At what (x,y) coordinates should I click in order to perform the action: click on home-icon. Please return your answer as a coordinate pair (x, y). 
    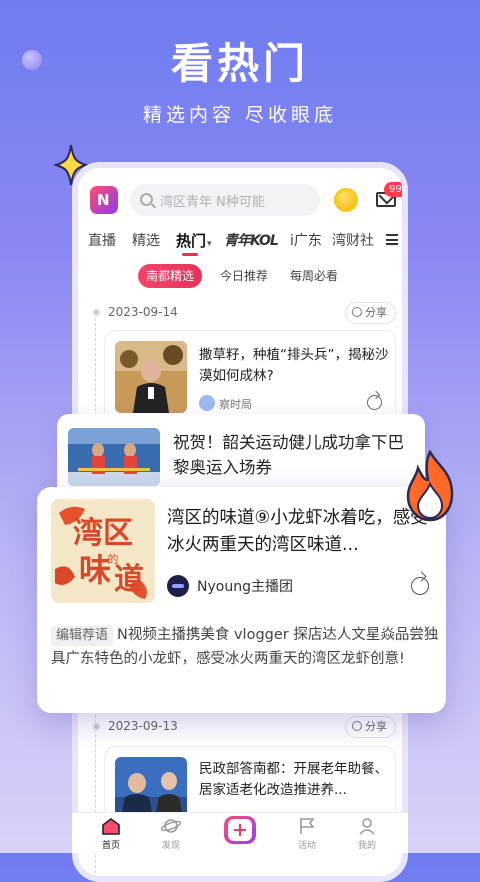
    Looking at the image, I should click on (111, 826).